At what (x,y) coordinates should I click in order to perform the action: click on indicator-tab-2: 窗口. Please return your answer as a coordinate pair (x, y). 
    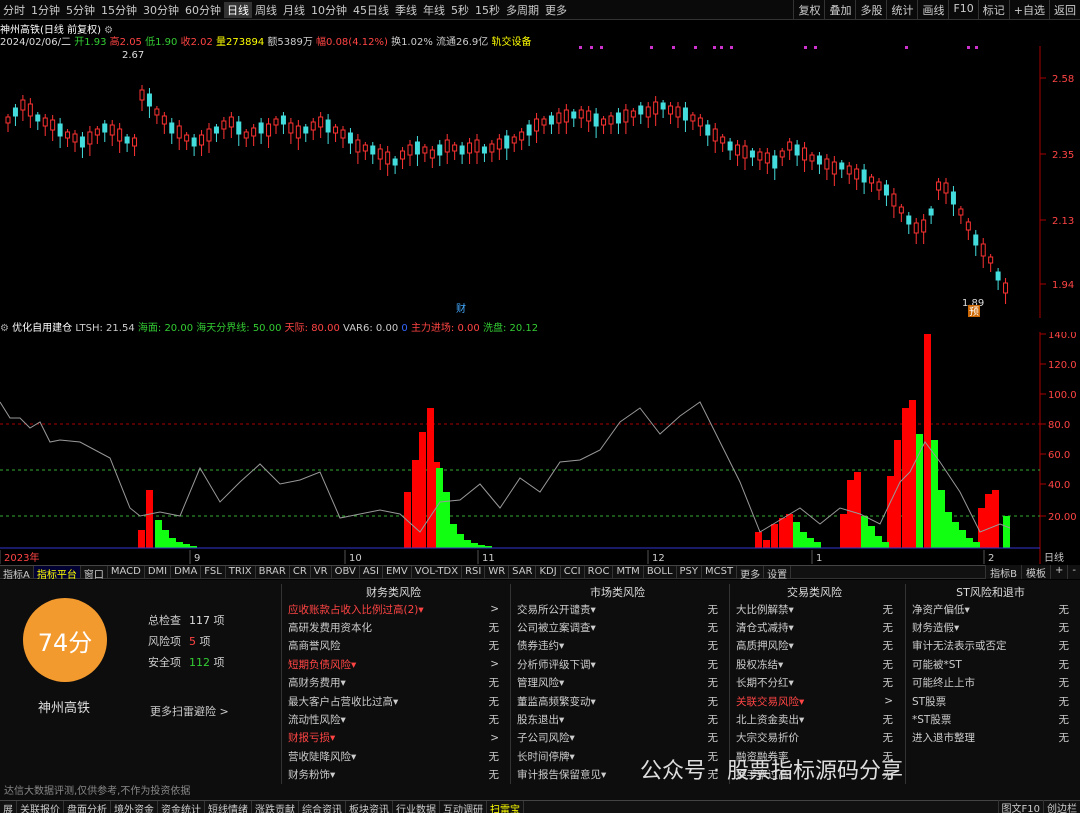
    Looking at the image, I should click on (94, 573).